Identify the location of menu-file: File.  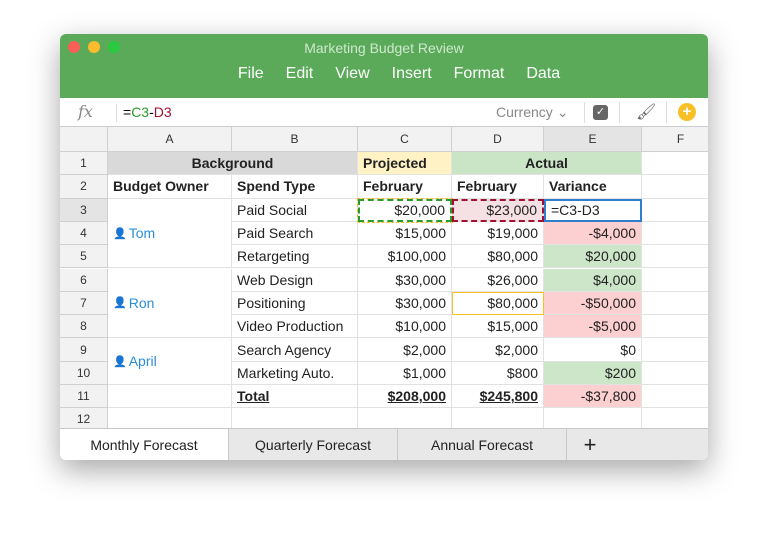
(251, 74).